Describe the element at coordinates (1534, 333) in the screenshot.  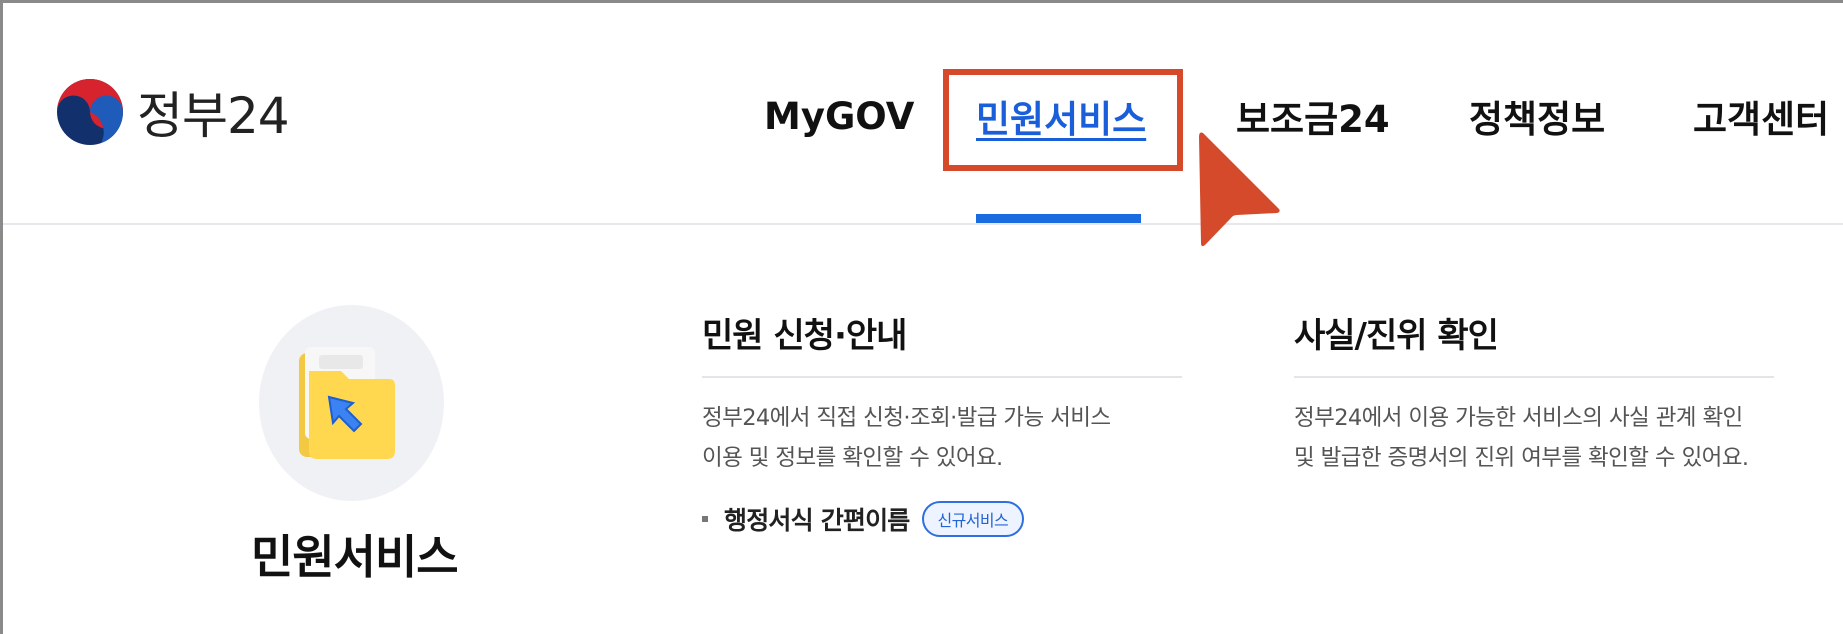
I see `section-title: 사실/진위 확인` at that location.